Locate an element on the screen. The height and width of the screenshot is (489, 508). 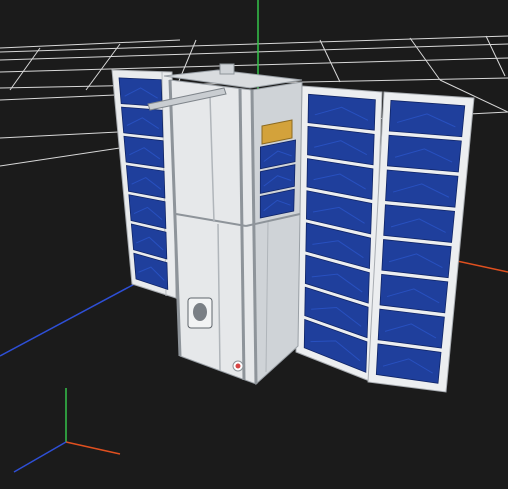
top-connector is located at coordinates (227, 69).